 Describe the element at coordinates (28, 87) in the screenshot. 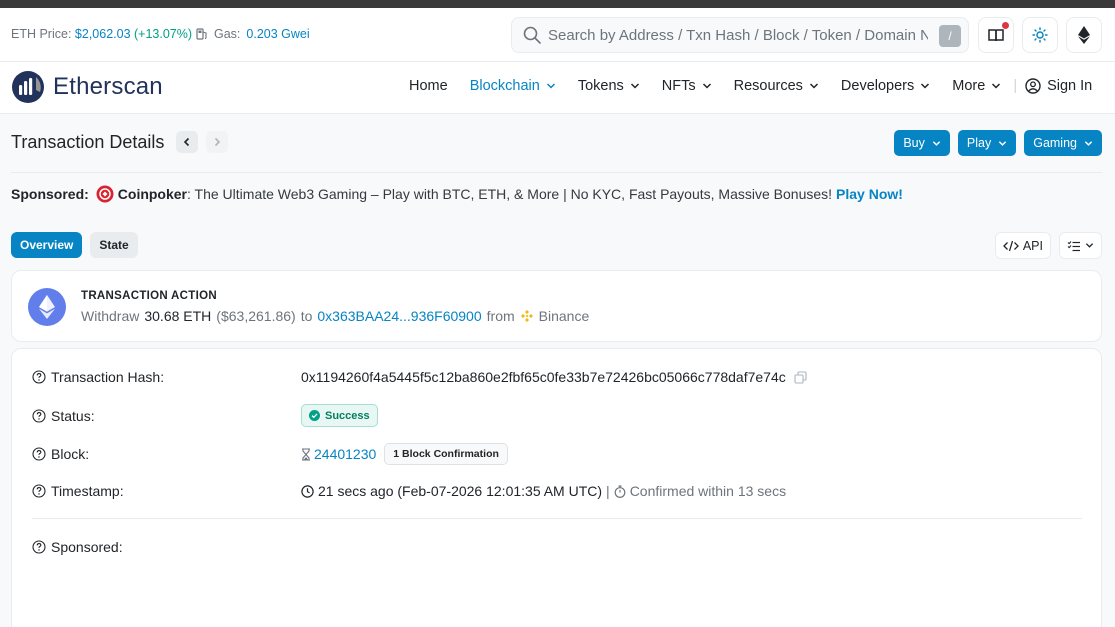

I see `etherscan-logo-icon` at that location.